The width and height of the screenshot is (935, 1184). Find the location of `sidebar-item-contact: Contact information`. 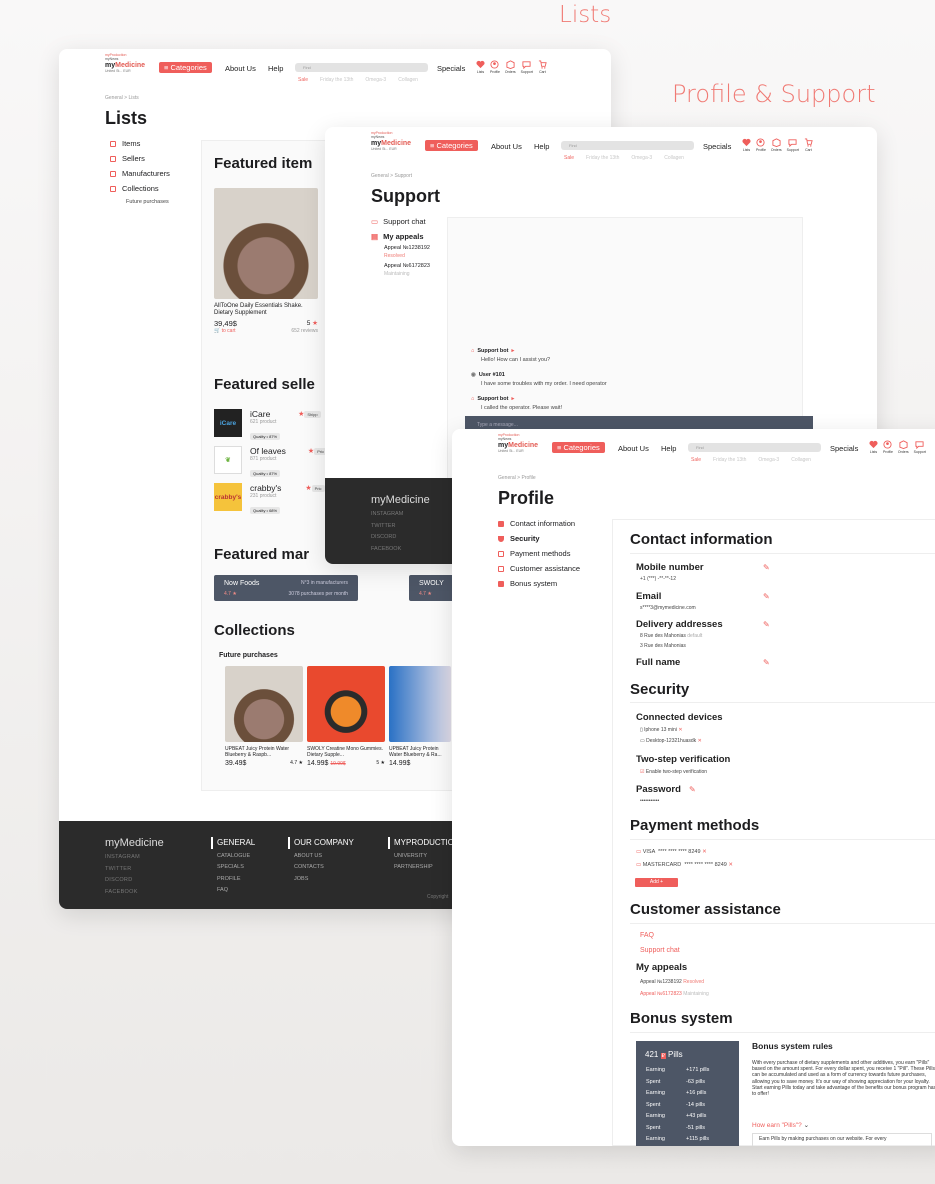

sidebar-item-contact: Contact information is located at coordinates (539, 523).